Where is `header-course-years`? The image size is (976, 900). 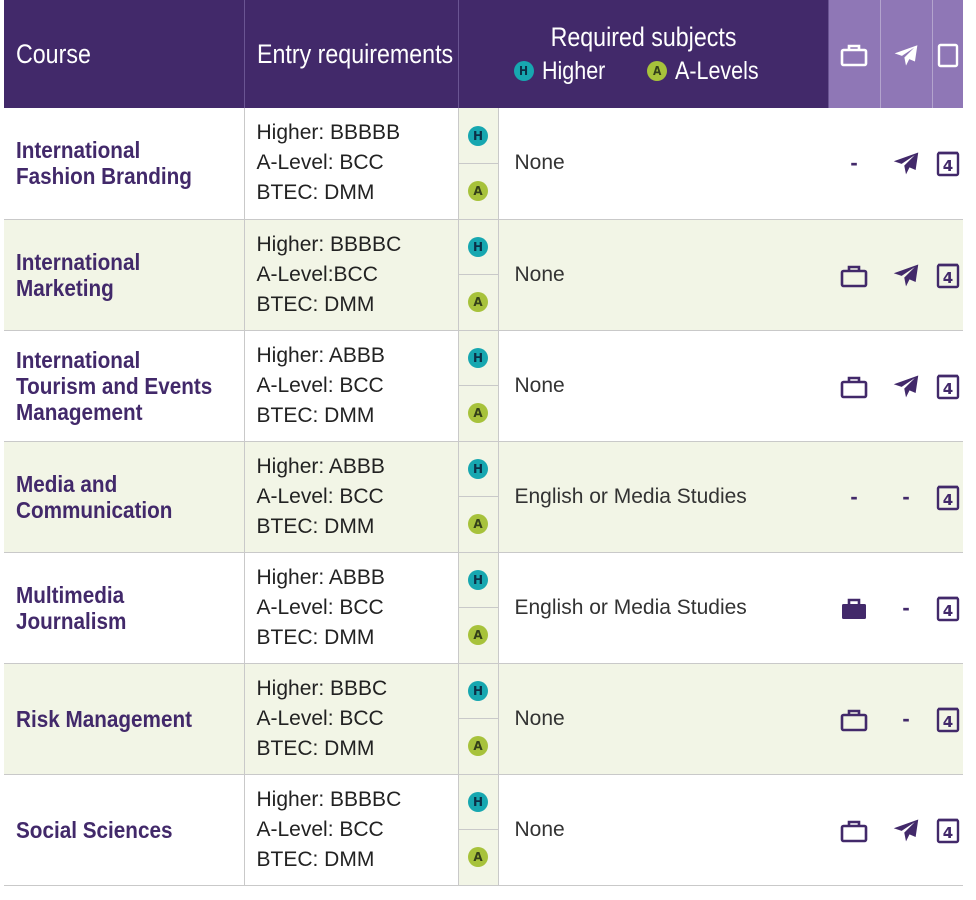
header-course-years is located at coordinates (948, 54).